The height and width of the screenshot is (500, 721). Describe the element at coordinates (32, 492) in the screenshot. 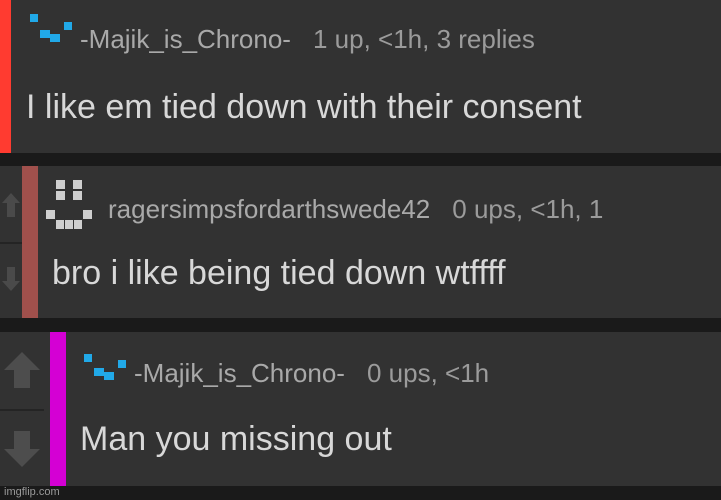

I see `watermark: imgflip.com` at that location.